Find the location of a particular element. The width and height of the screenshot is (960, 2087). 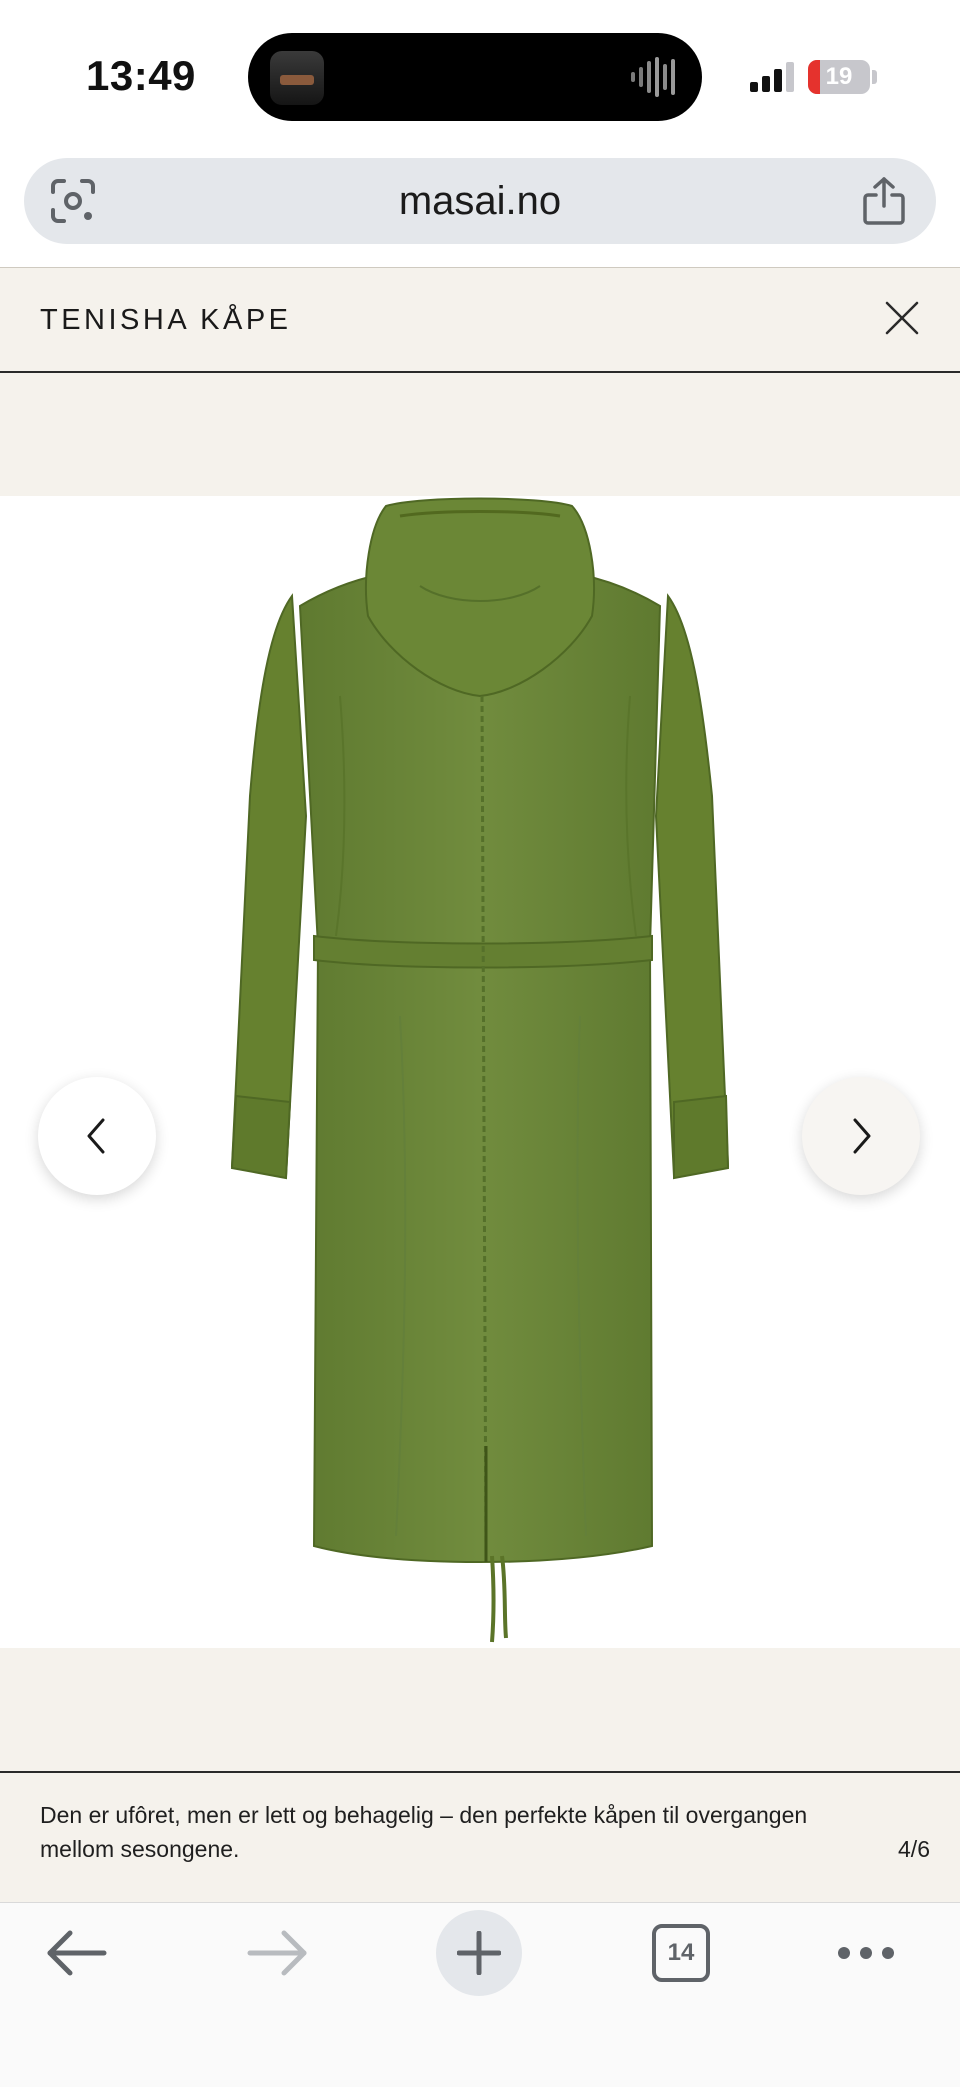

image-counter: 4/6 is located at coordinates (914, 1849).